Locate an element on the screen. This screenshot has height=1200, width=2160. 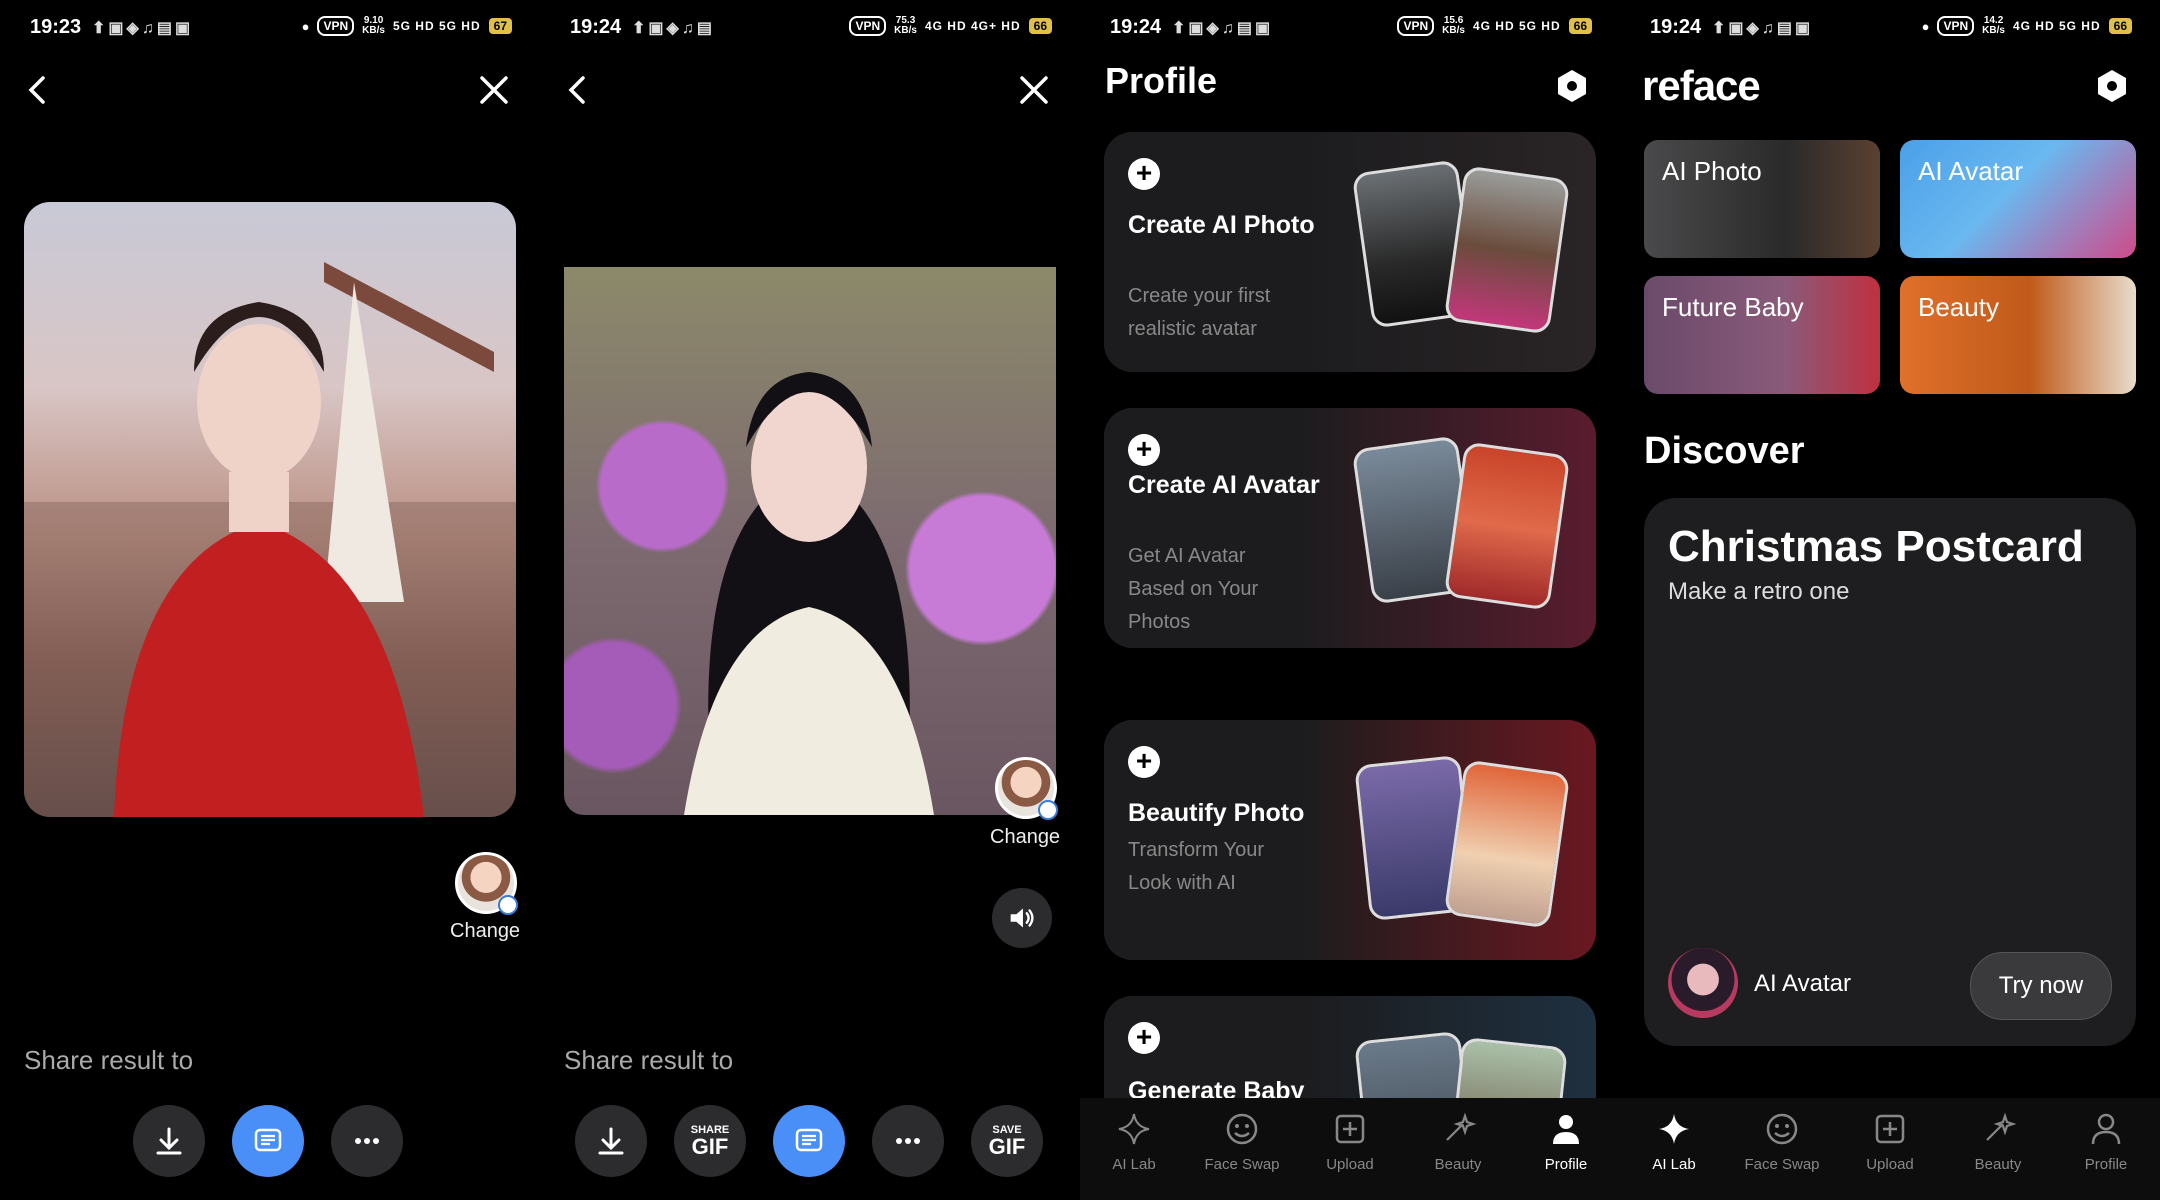
sound-toggle-button is located at coordinates (1022, 918).